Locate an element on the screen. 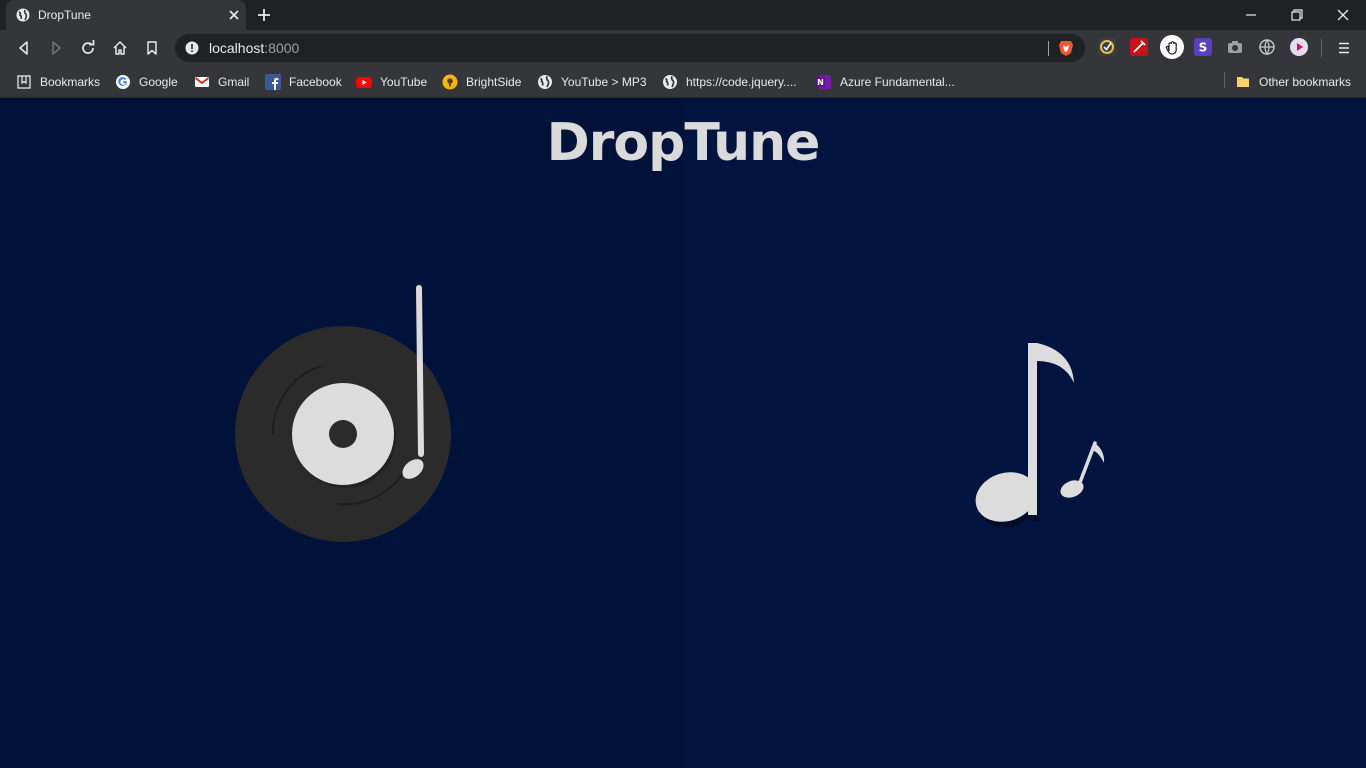  browser-toolbar: localhost:8000 S is located at coordinates (683, 48).